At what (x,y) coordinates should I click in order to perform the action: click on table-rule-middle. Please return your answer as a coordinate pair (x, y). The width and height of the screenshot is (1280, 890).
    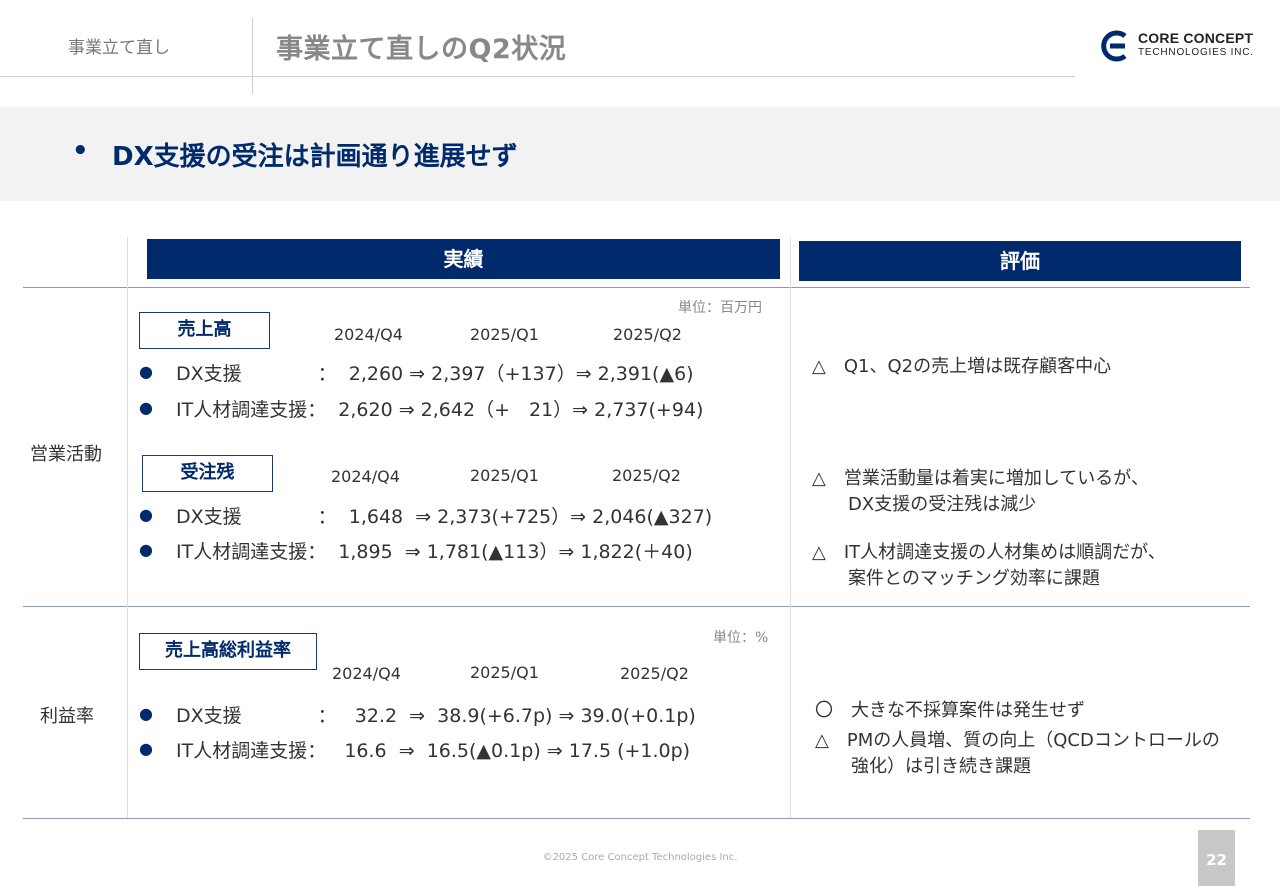
    Looking at the image, I should click on (636, 606).